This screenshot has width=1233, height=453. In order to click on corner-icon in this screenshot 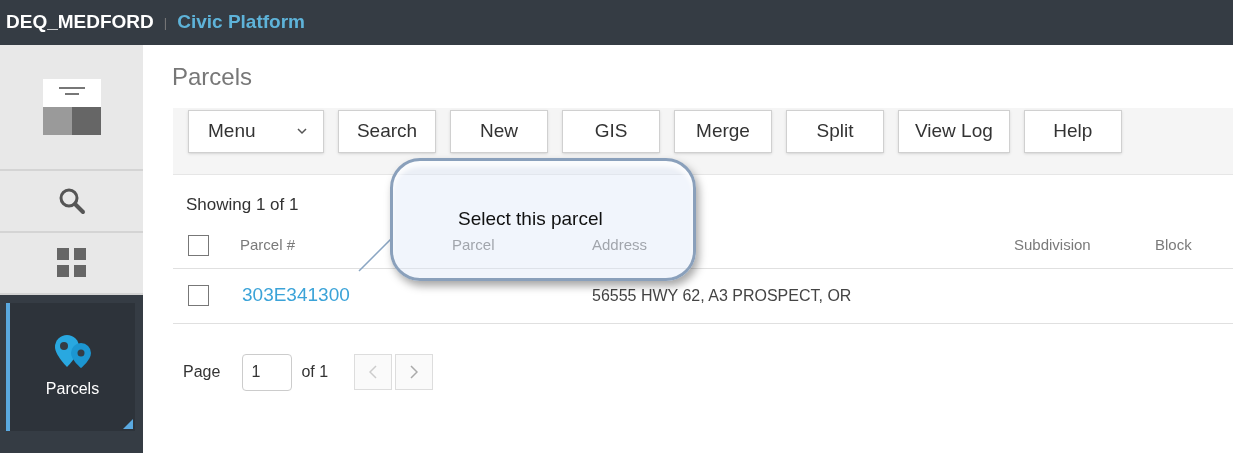, I will do `click(128, 424)`.